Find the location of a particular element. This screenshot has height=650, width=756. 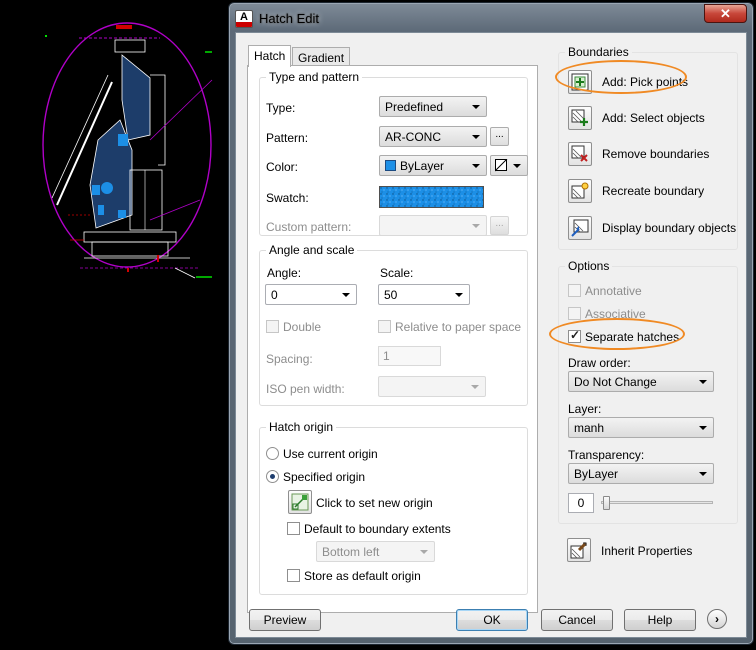

custom-pattern-dropdown is located at coordinates (433, 225).